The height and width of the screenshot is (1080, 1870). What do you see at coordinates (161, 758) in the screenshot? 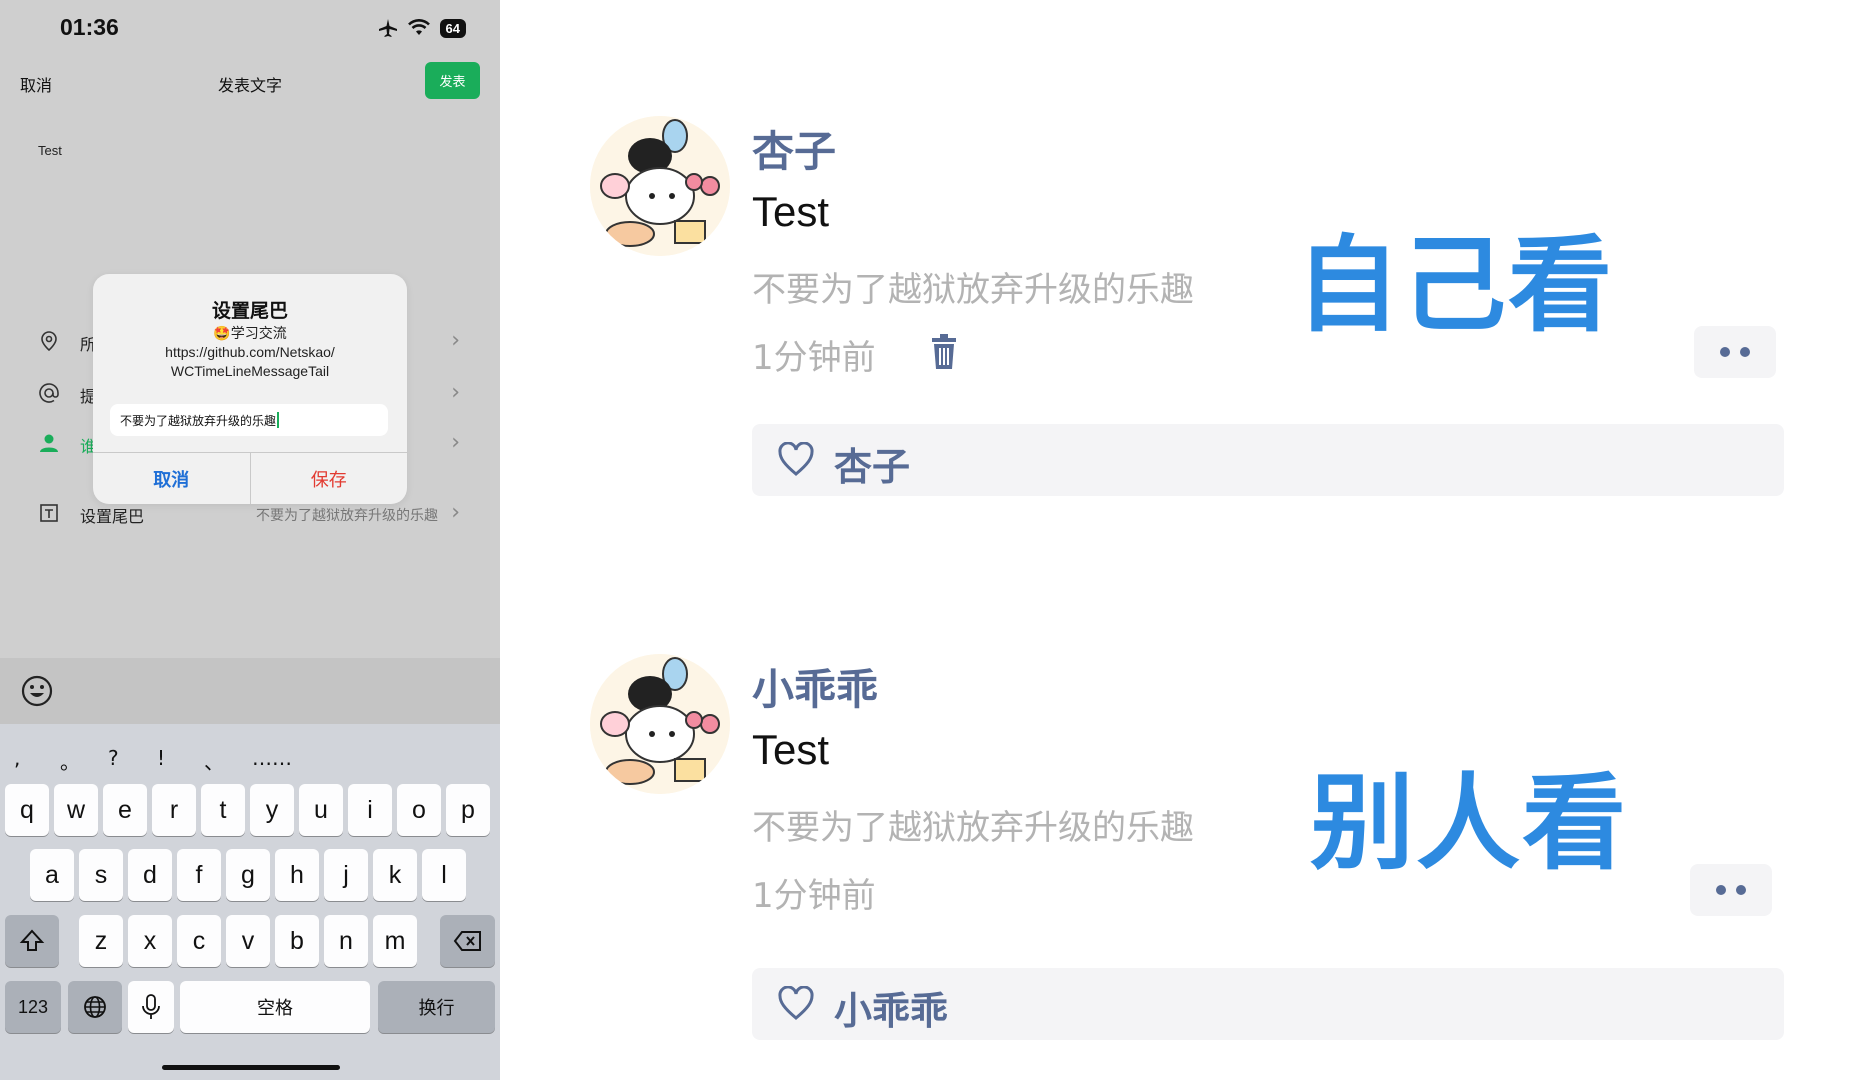
I see `punct-key: !` at bounding box center [161, 758].